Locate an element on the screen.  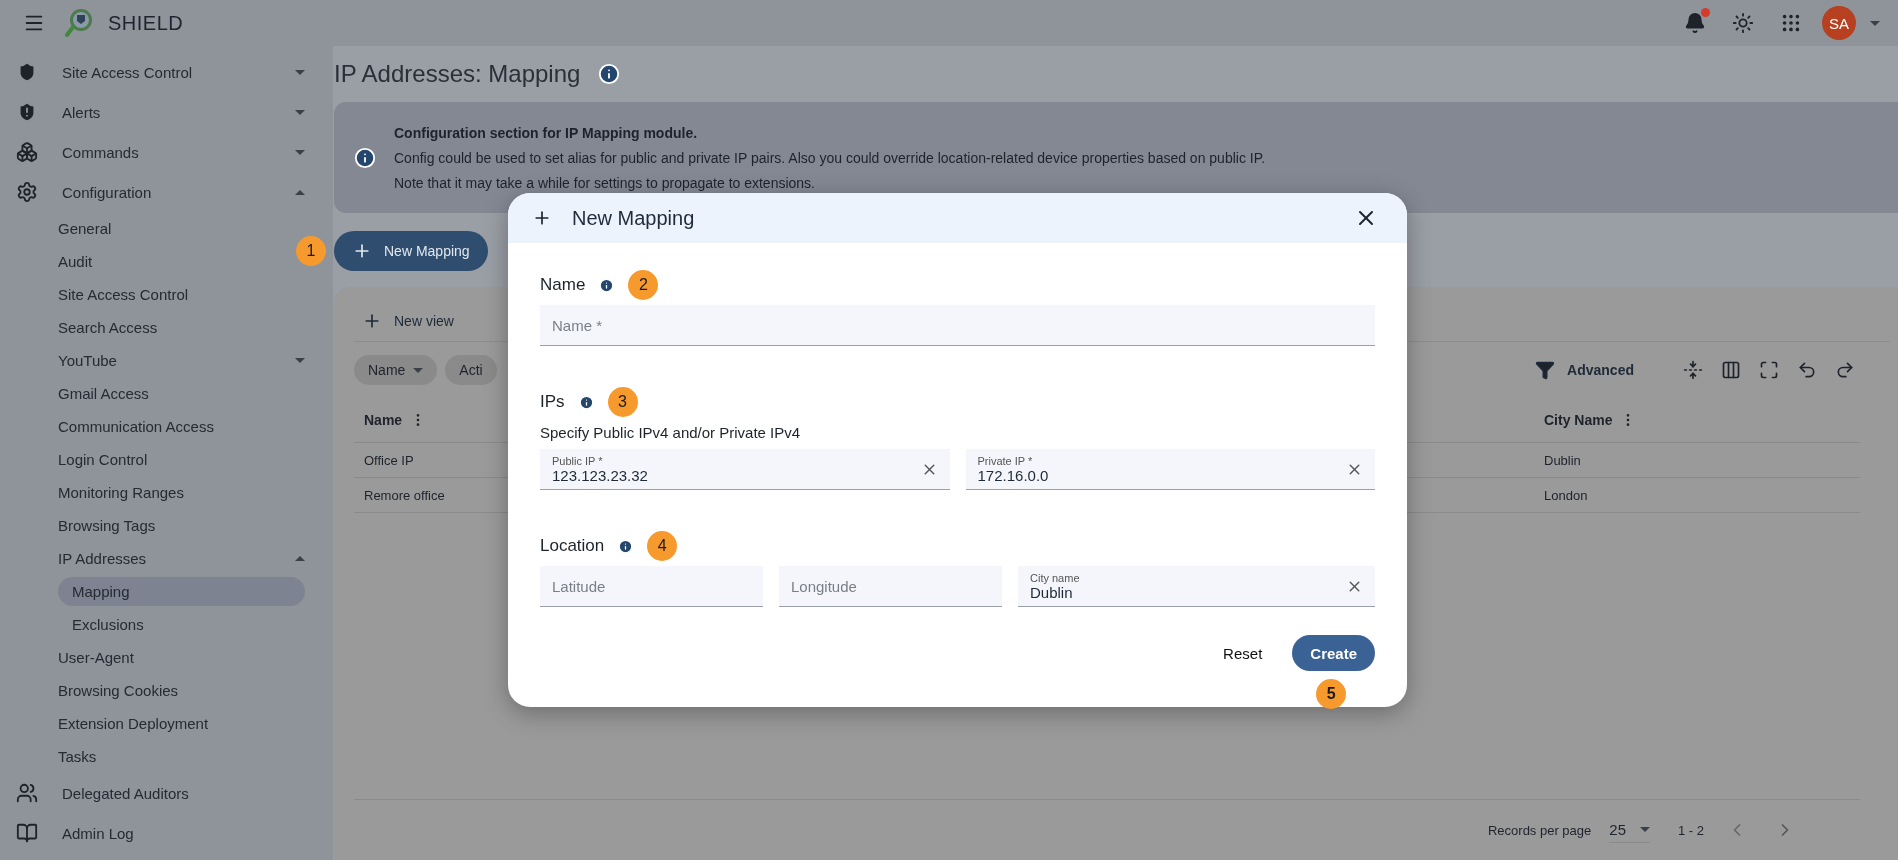
sun-icon is located at coordinates (1743, 23).